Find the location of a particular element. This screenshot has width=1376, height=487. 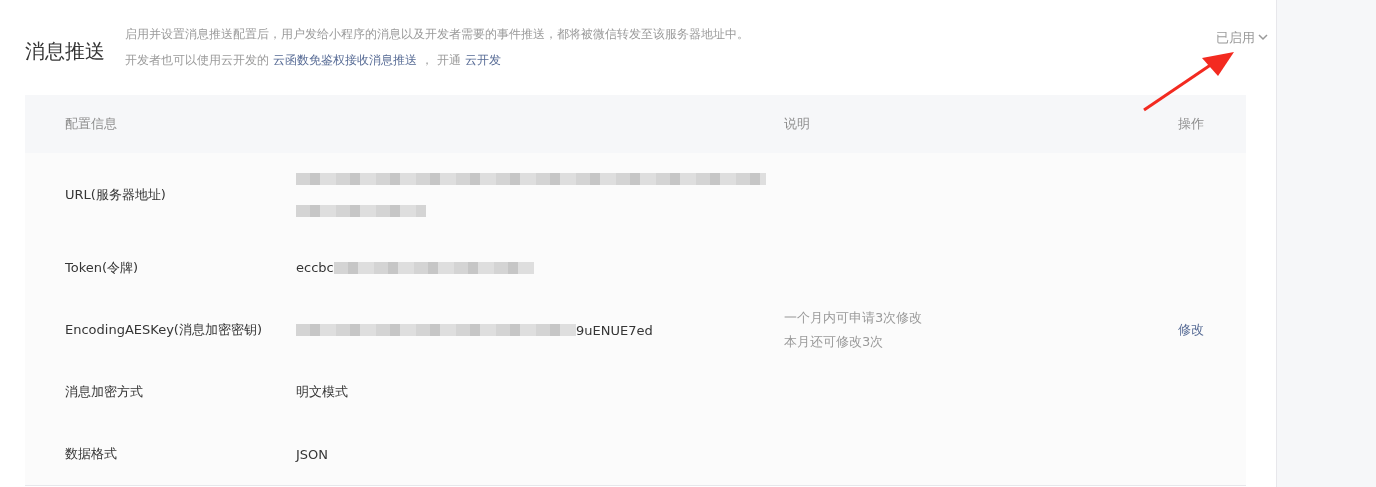

description-text: 开发者也可以使用云开发的 is located at coordinates (197, 60).